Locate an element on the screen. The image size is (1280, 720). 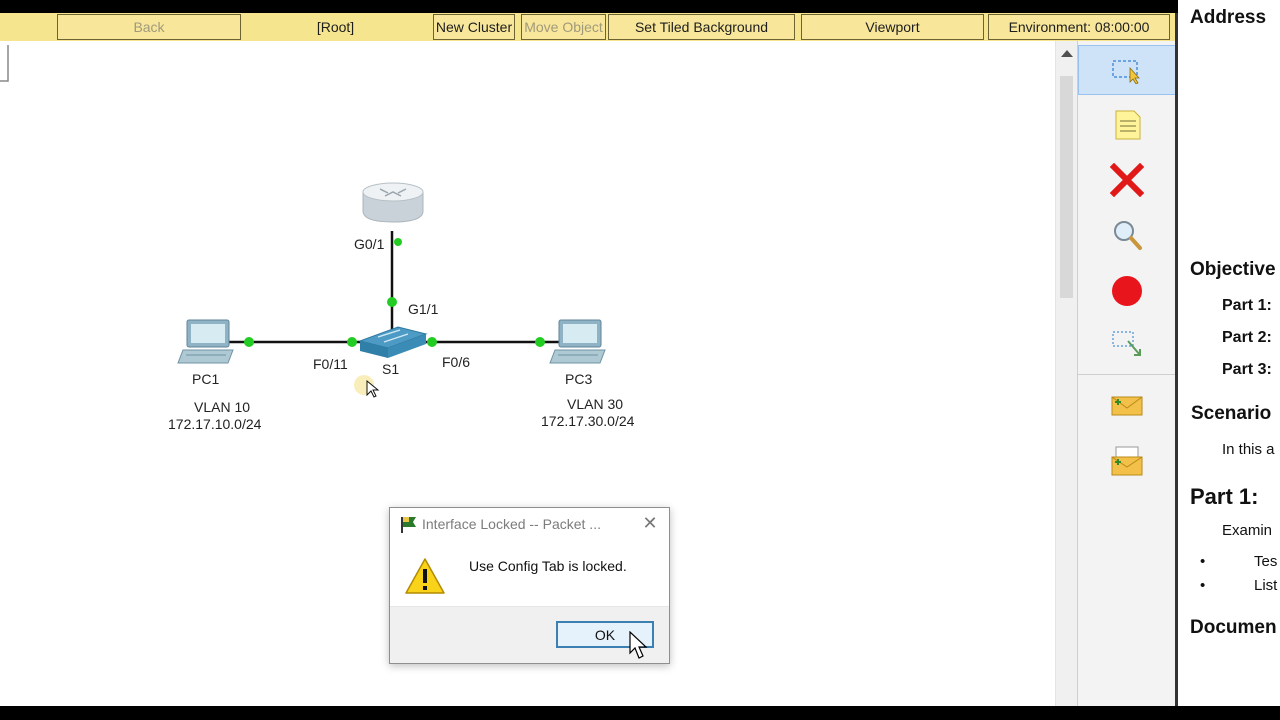
note-icon is located at coordinates (1128, 125).